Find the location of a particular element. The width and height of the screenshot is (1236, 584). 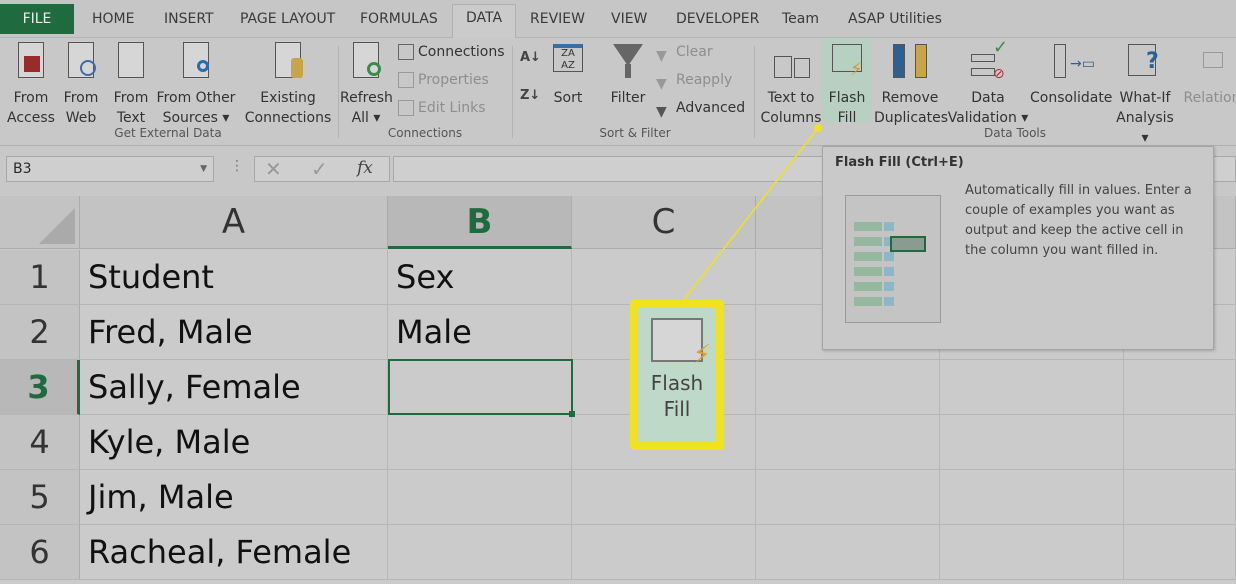

flash-fill-preview-image is located at coordinates (893, 259).